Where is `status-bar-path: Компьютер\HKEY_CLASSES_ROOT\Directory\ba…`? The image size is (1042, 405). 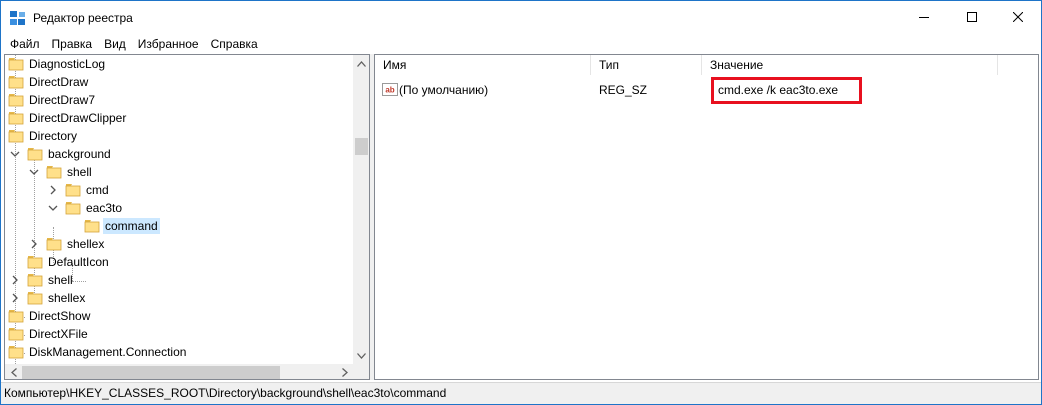
status-bar-path: Компьютер\HKEY_CLASSES_ROOT\Directory\ba… is located at coordinates (521, 393).